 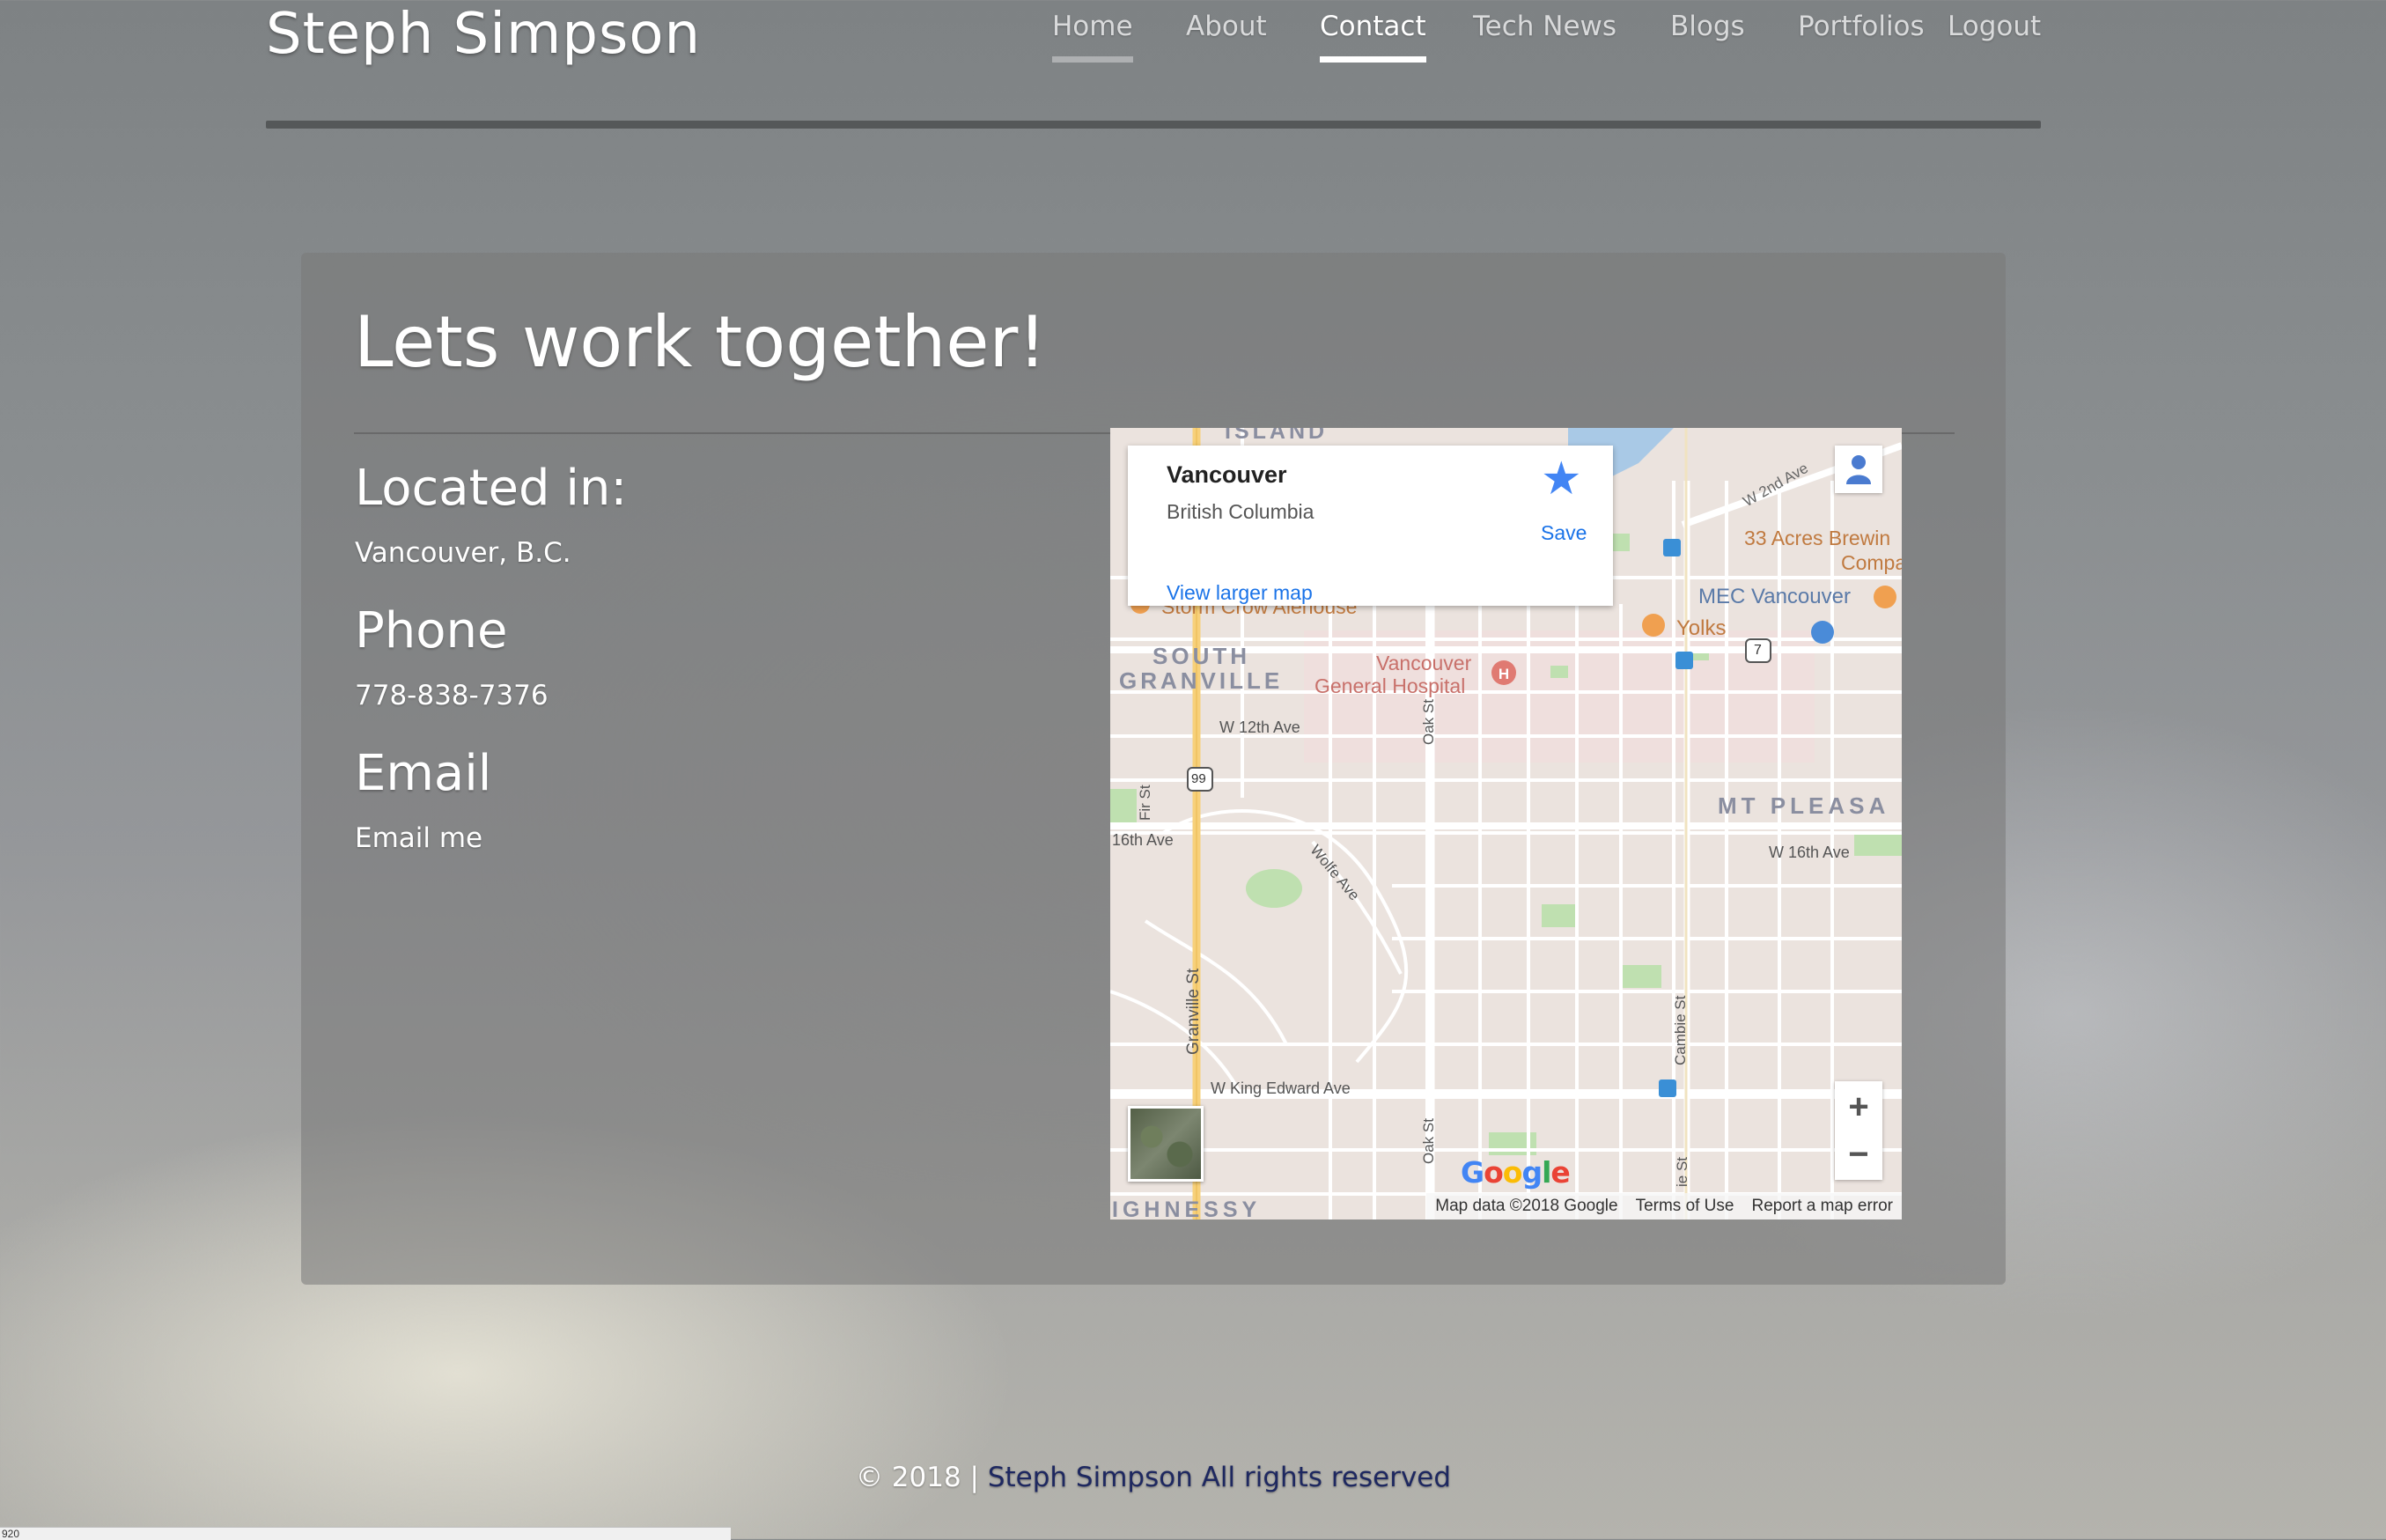 What do you see at coordinates (1092, 26) in the screenshot?
I see `nav-home-label: Home` at bounding box center [1092, 26].